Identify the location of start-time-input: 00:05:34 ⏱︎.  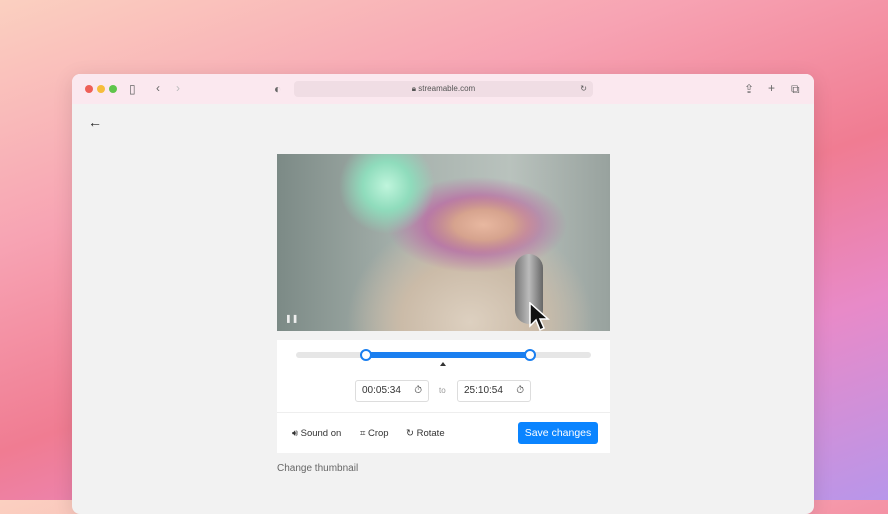
(392, 391).